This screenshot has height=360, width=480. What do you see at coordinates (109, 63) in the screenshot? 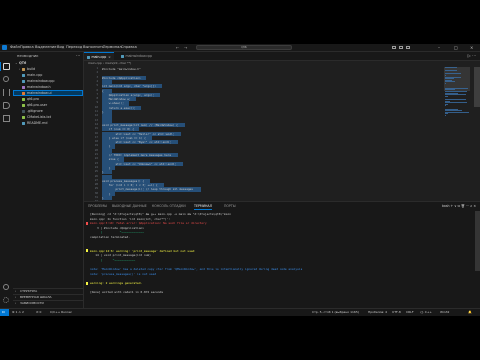
I see `breadcrumb: main.cpp › main(int, char **)` at bounding box center [109, 63].